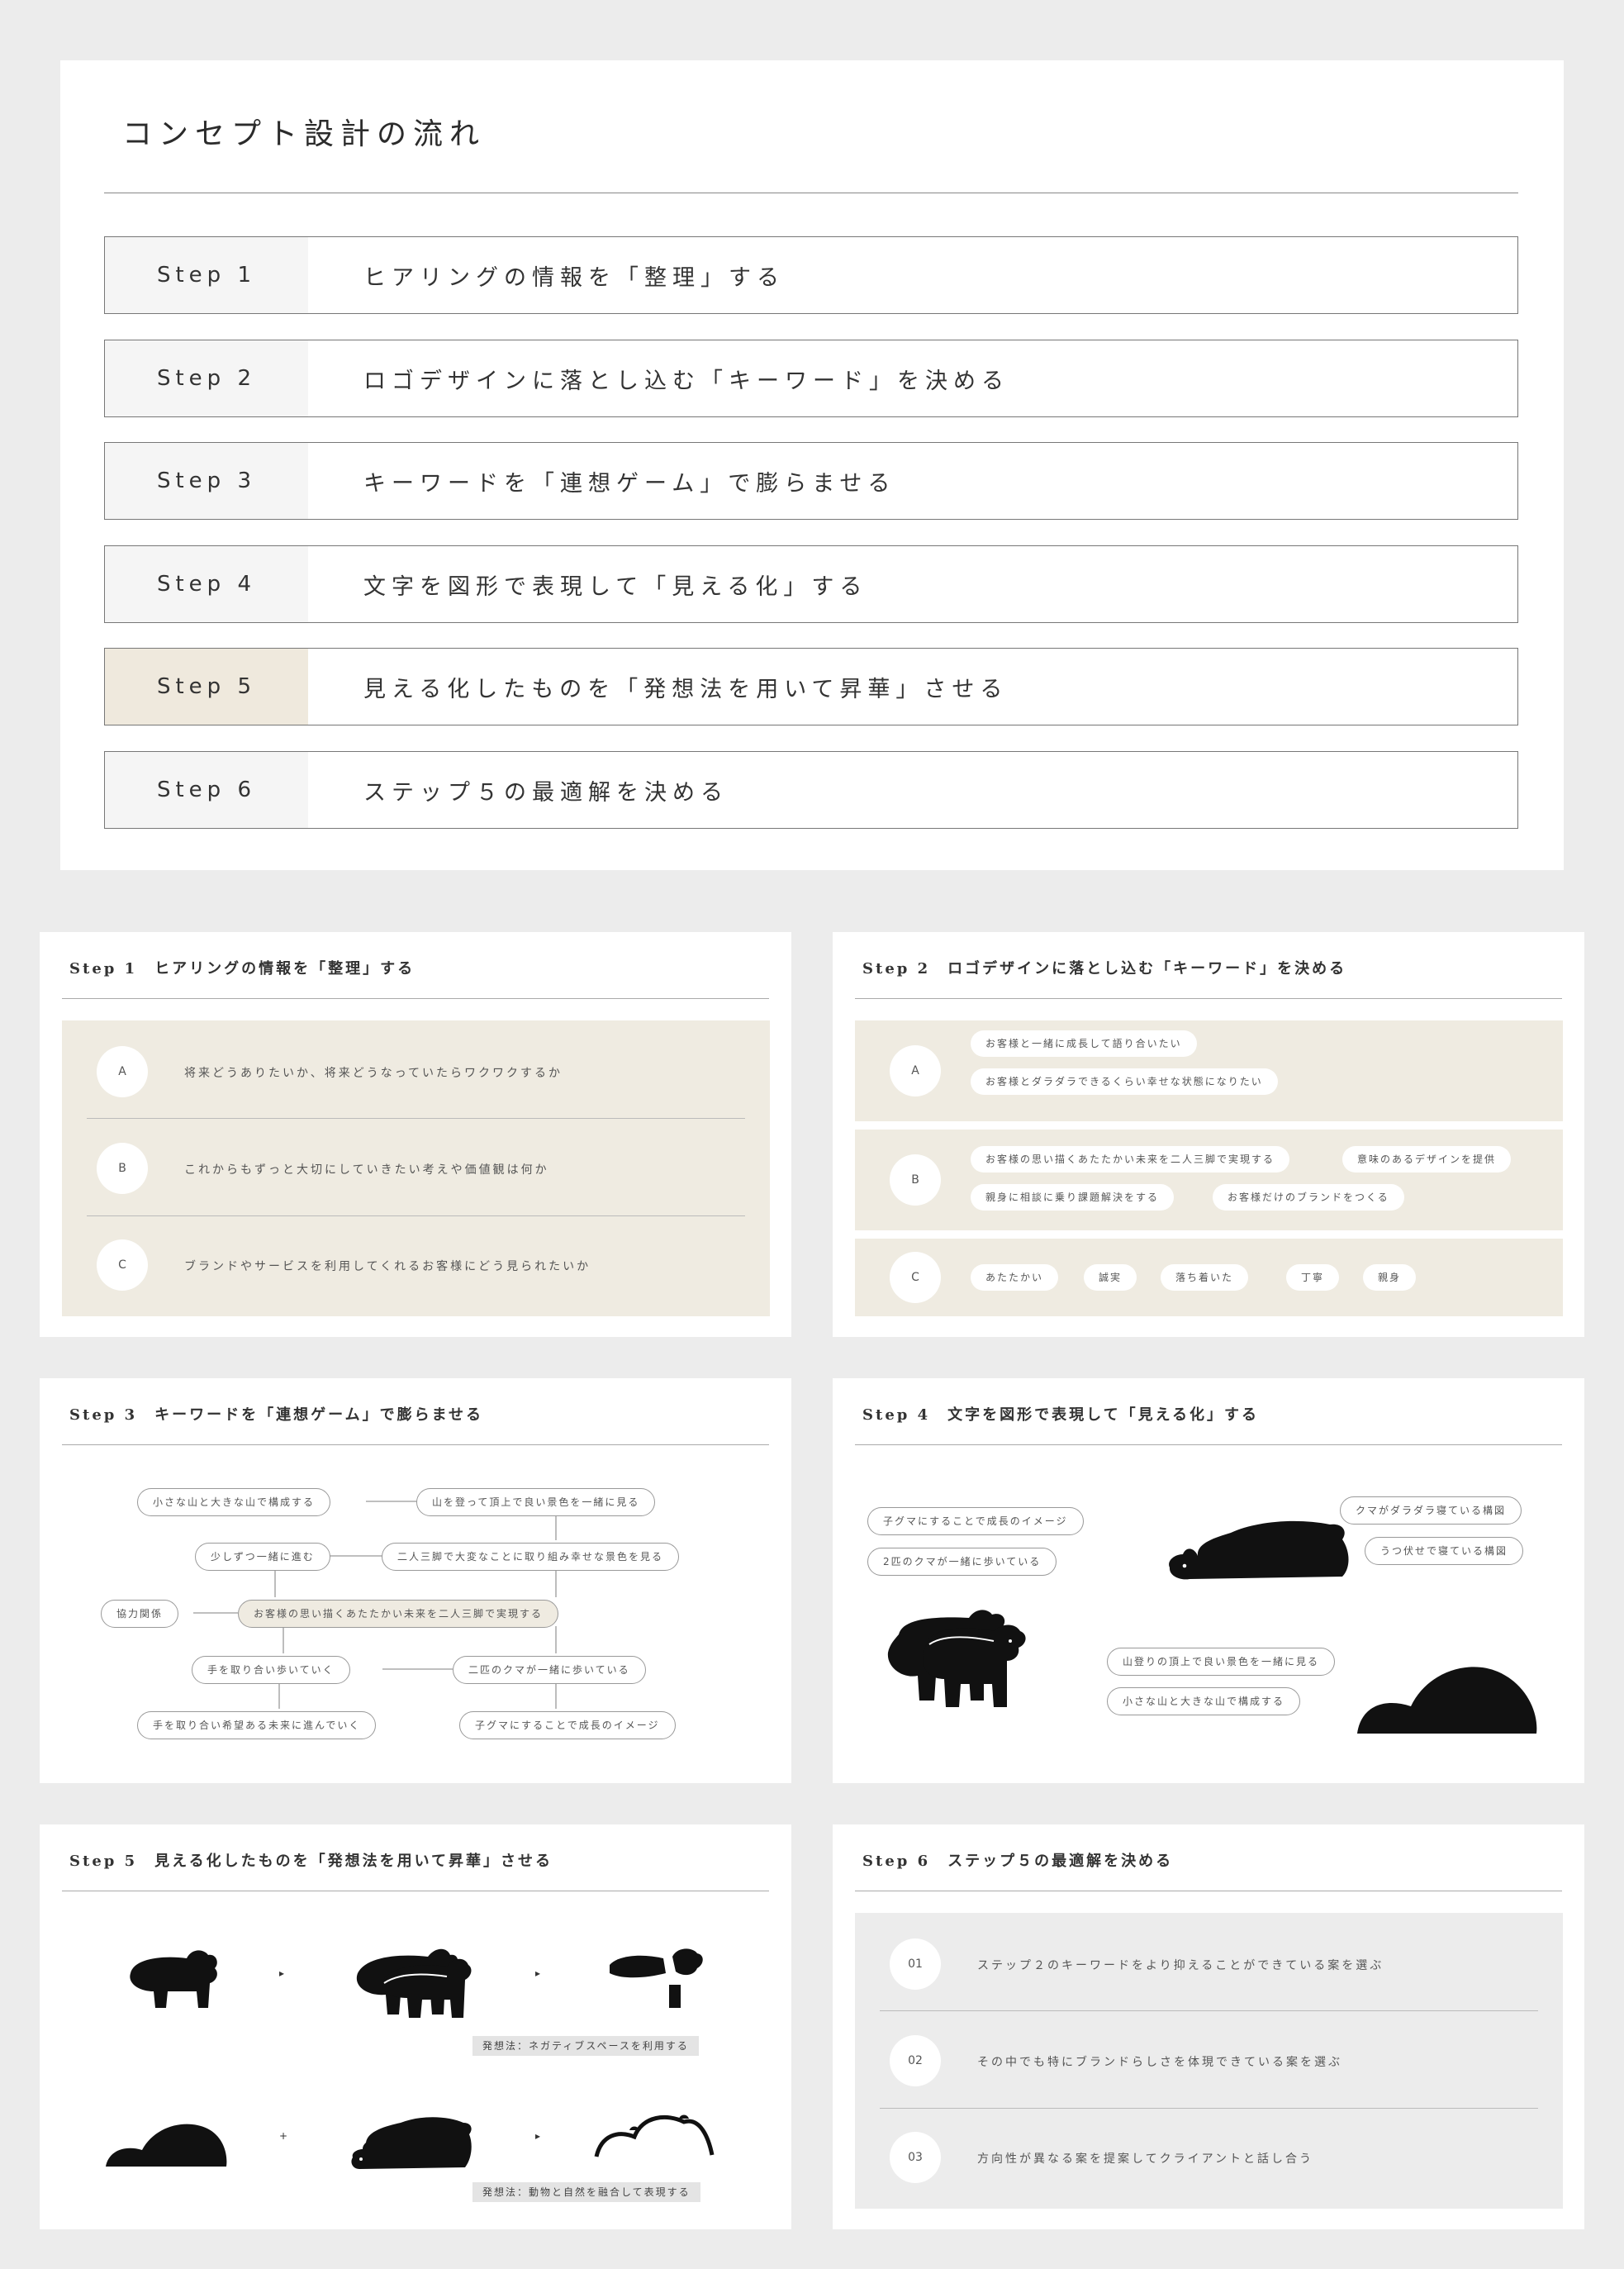 The width and height of the screenshot is (1624, 2269). I want to click on step-label: Step 2, so click(206, 378).